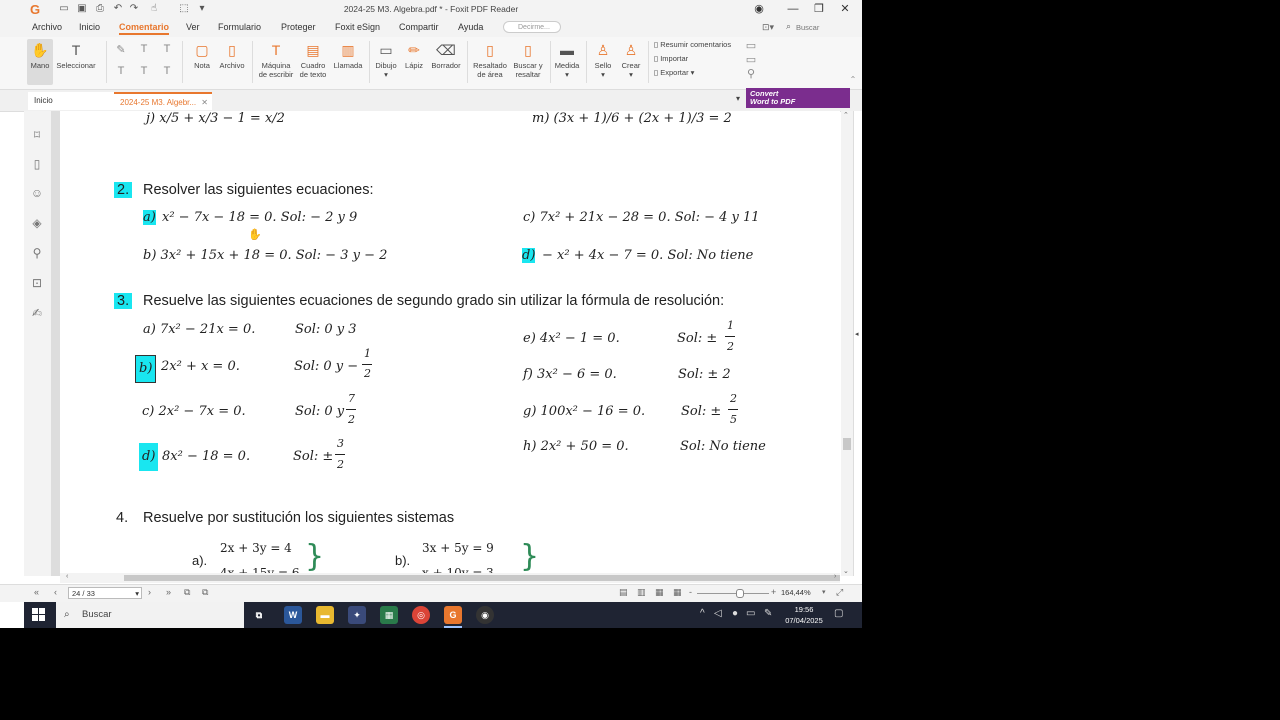  What do you see at coordinates (793, 9) in the screenshot?
I see `minimize-button: —` at bounding box center [793, 9].